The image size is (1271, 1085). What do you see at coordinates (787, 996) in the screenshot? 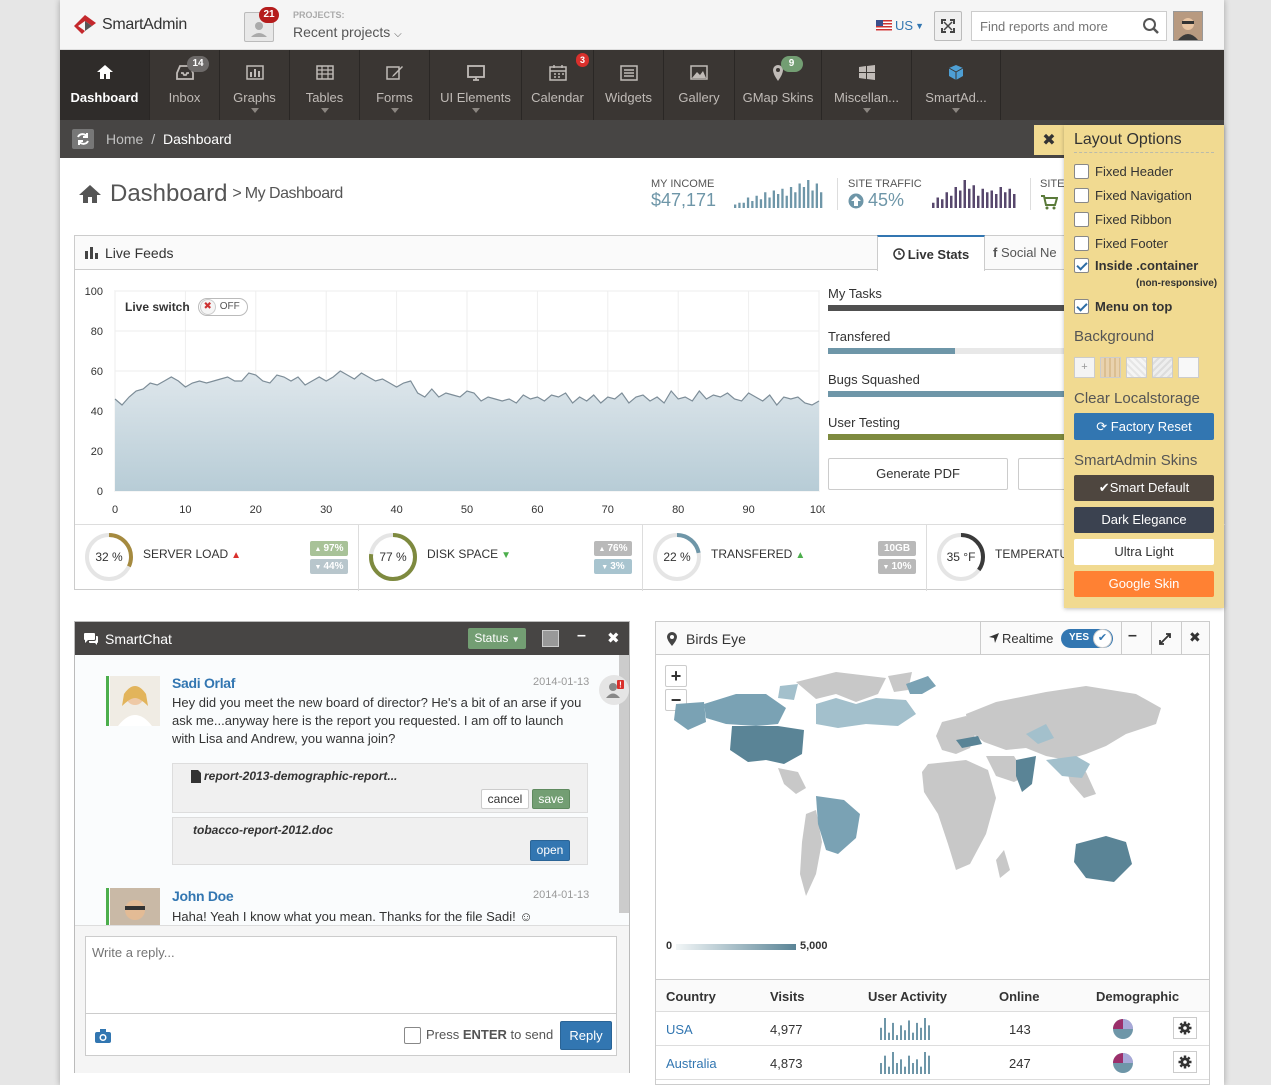
I see `column-header-visits: Visits` at bounding box center [787, 996].